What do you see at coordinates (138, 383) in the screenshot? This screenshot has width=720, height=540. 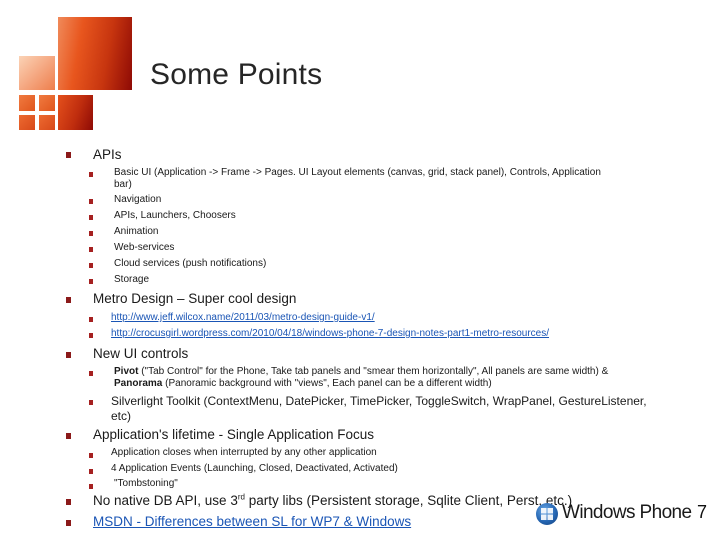 I see `panorama-label: Panorama` at bounding box center [138, 383].